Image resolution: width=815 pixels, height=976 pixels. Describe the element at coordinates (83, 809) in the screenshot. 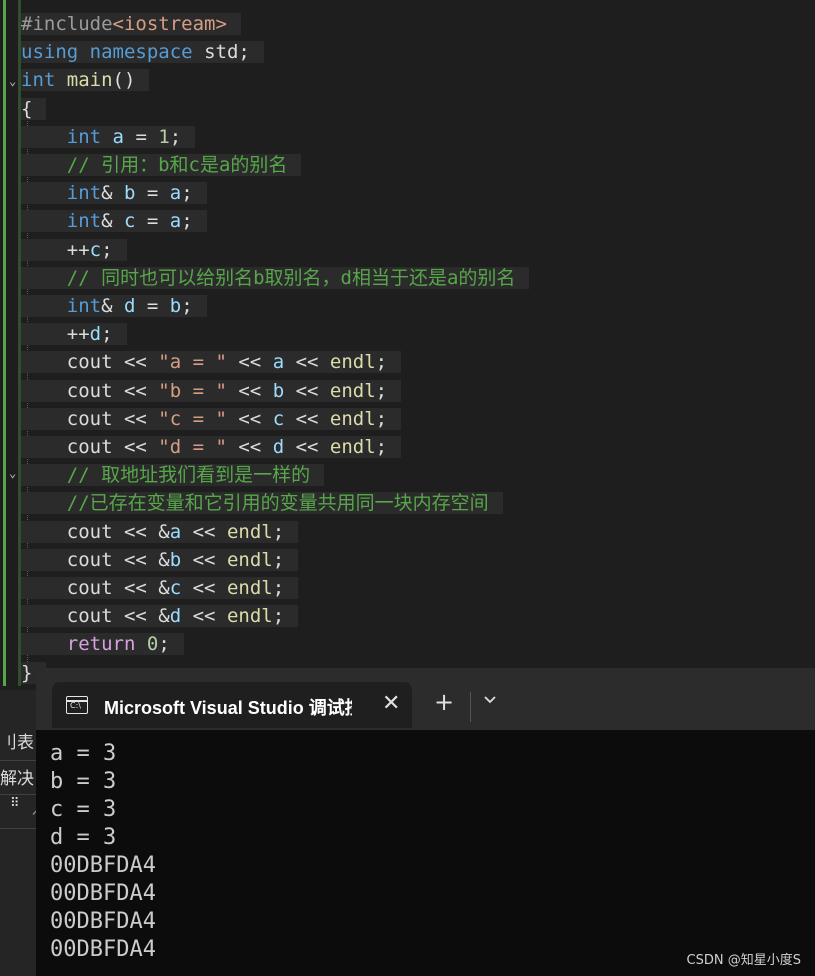

I see `output-line: c = 3` at that location.